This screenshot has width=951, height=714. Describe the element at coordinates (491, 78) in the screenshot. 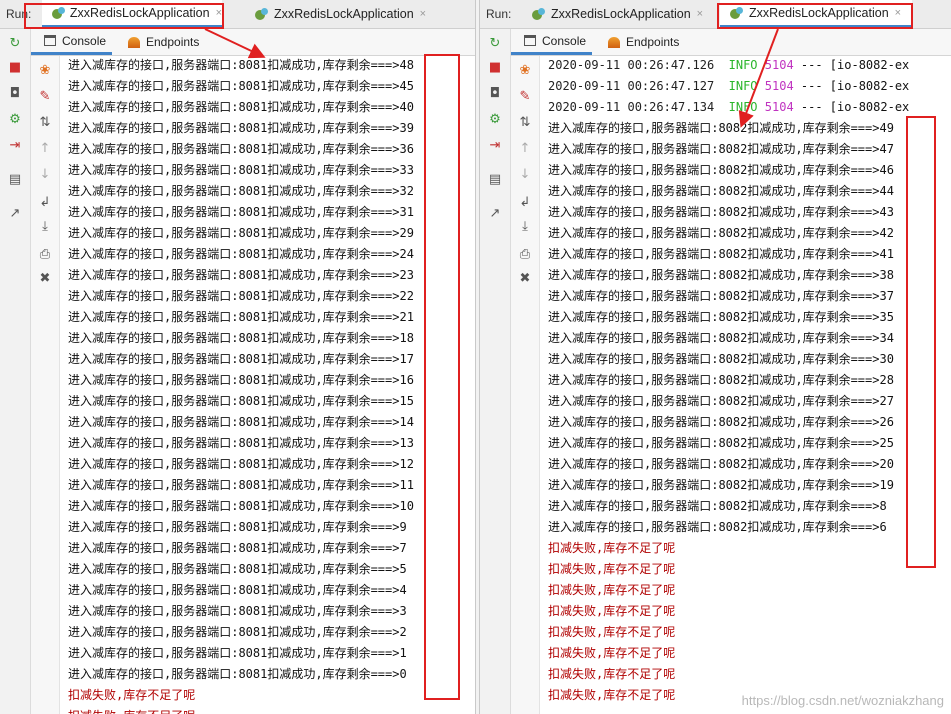

I see `annotation-arrows` at that location.